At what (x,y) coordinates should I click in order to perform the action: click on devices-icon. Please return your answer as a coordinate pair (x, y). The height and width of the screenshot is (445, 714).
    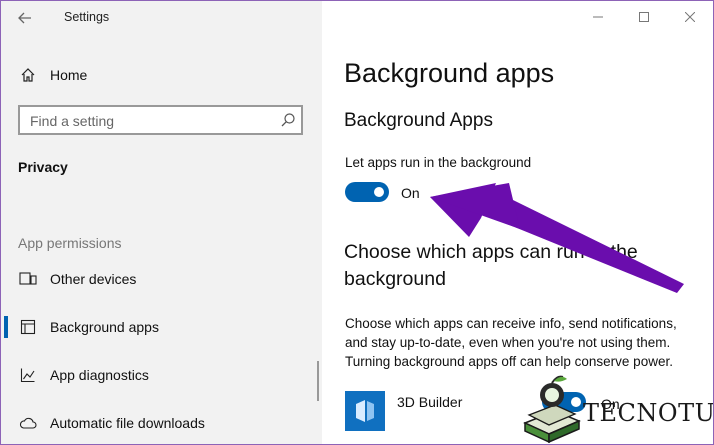
    Looking at the image, I should click on (28, 279).